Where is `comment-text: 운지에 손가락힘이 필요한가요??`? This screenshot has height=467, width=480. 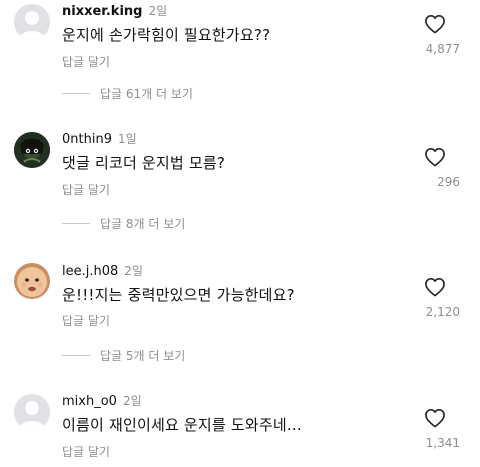 comment-text: 운지에 손가락힘이 필요한가요?? is located at coordinates (166, 35).